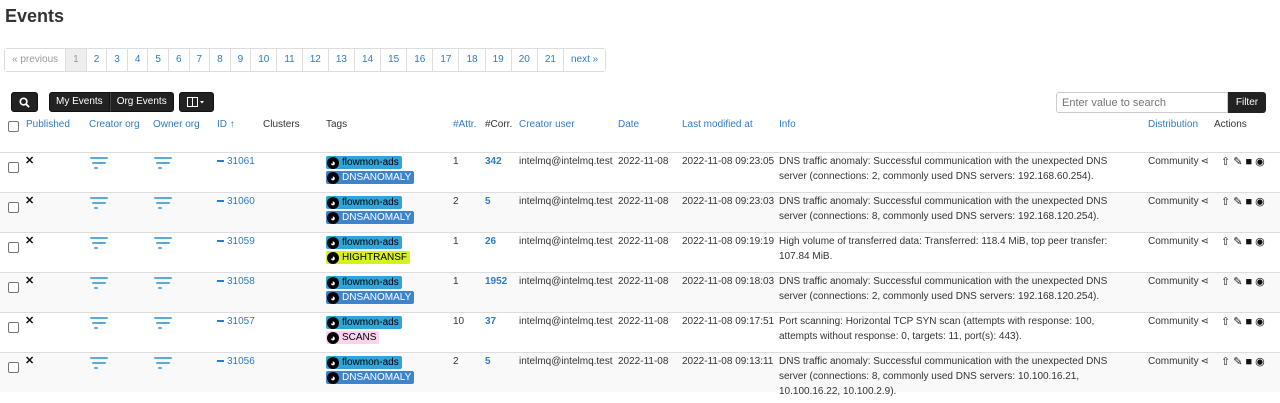 The image size is (1280, 403). What do you see at coordinates (353, 337) in the screenshot?
I see `tag-scans: ◕ SCANS` at bounding box center [353, 337].